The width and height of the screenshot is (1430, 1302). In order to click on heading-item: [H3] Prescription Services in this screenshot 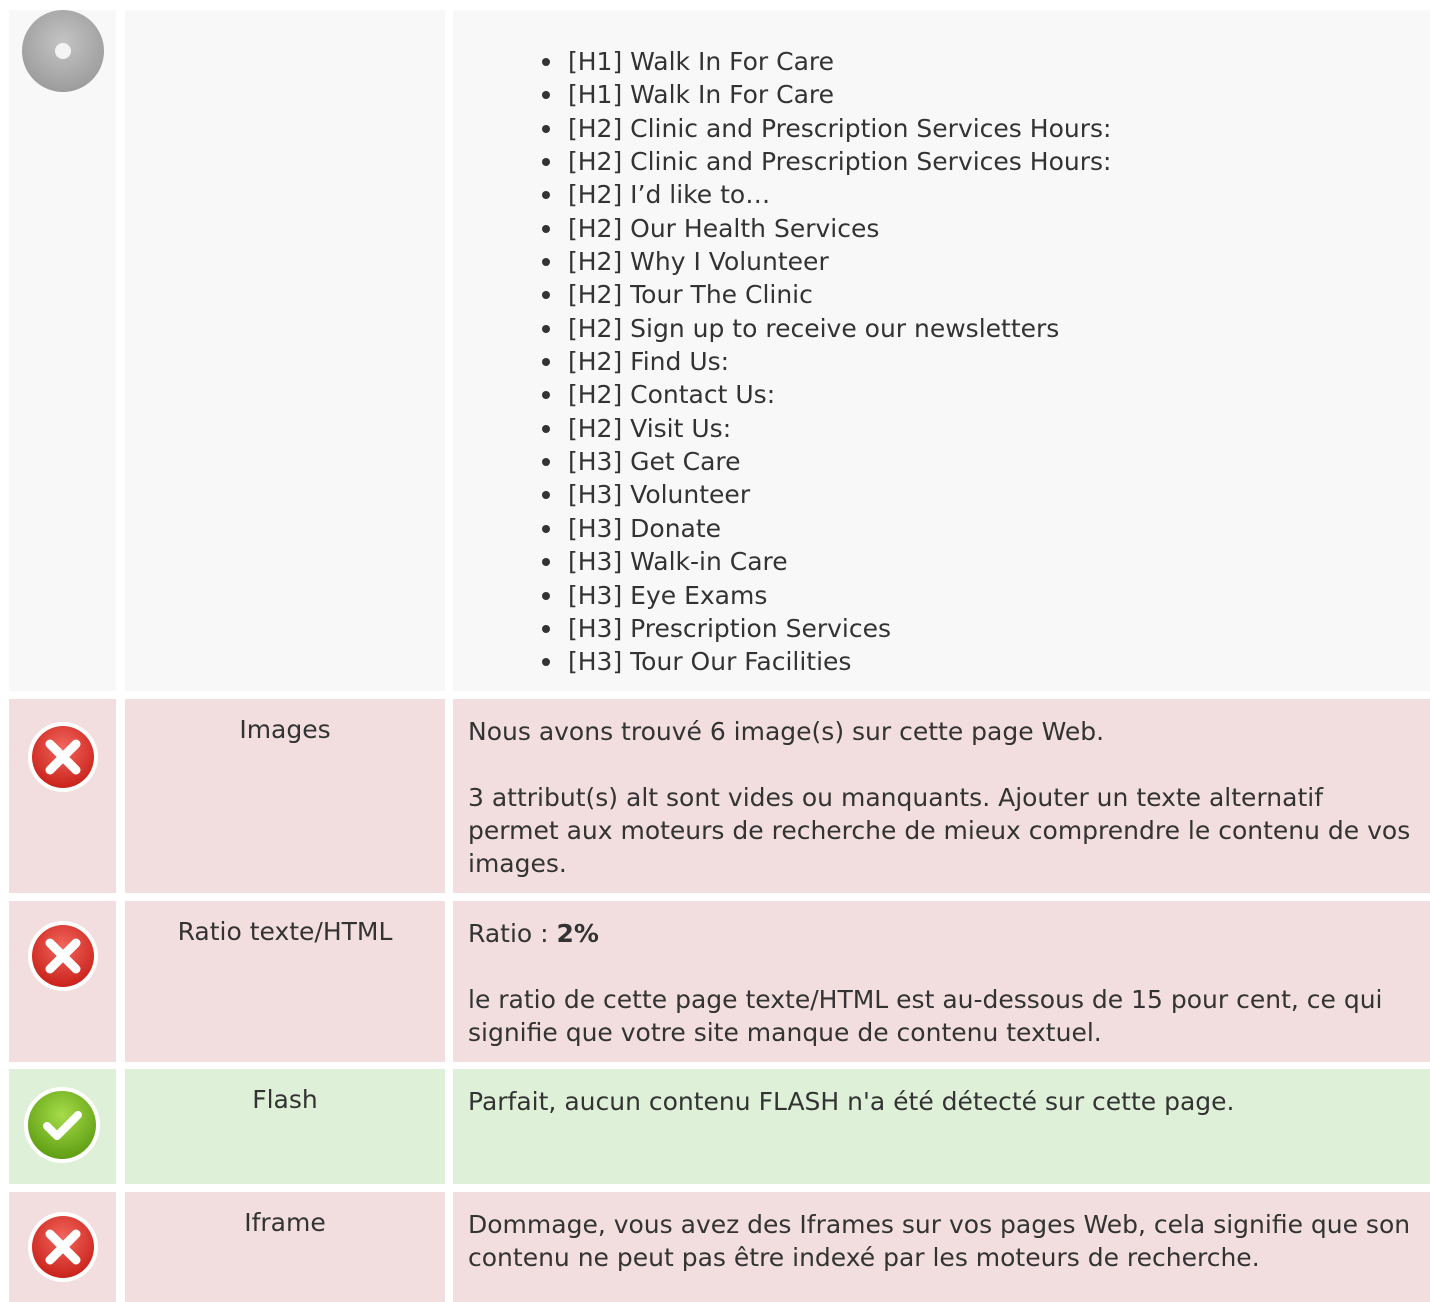, I will do `click(980, 628)`.